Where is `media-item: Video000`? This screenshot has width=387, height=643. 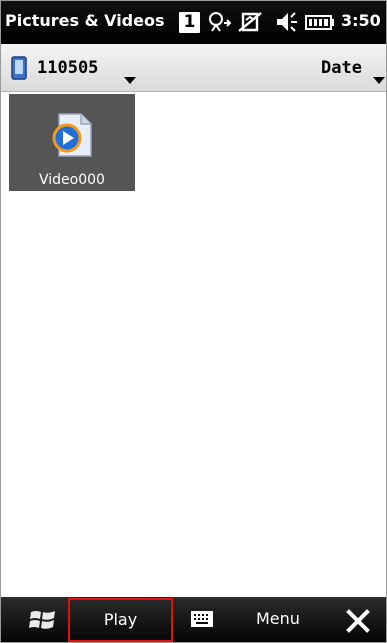 media-item: Video000 is located at coordinates (72, 142).